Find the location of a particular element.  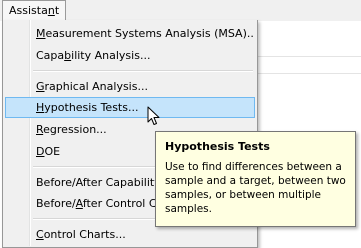

menu-bar: Assistant is located at coordinates (180, 10).